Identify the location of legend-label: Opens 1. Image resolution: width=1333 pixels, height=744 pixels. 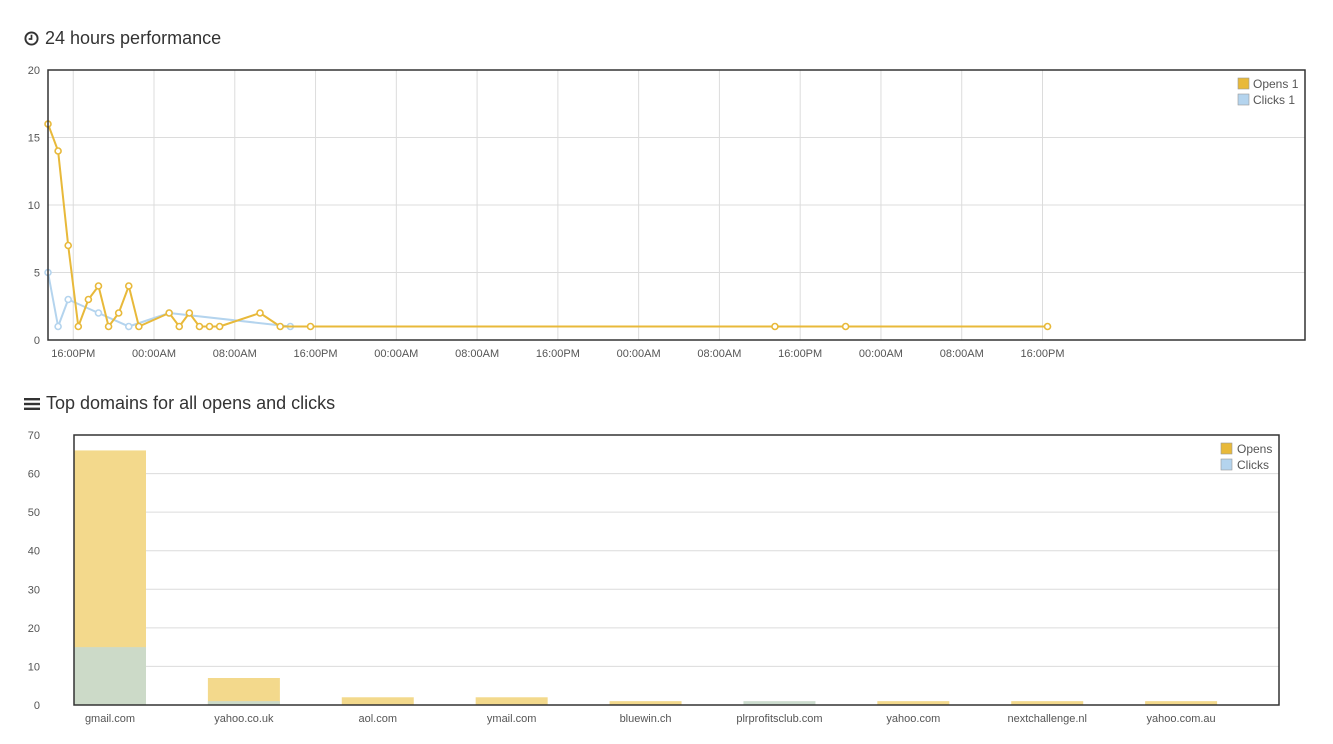
(1276, 84).